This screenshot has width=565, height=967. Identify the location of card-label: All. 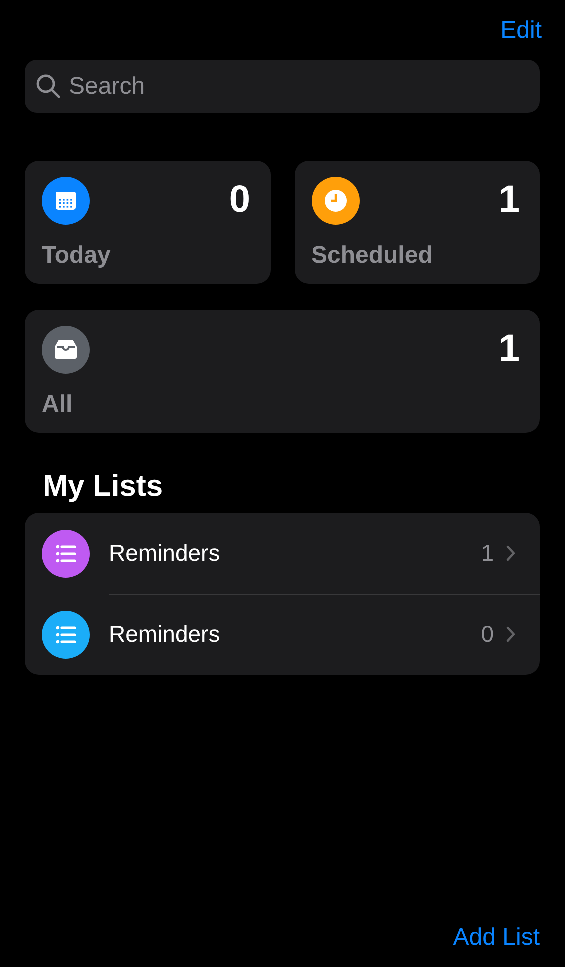
(58, 405).